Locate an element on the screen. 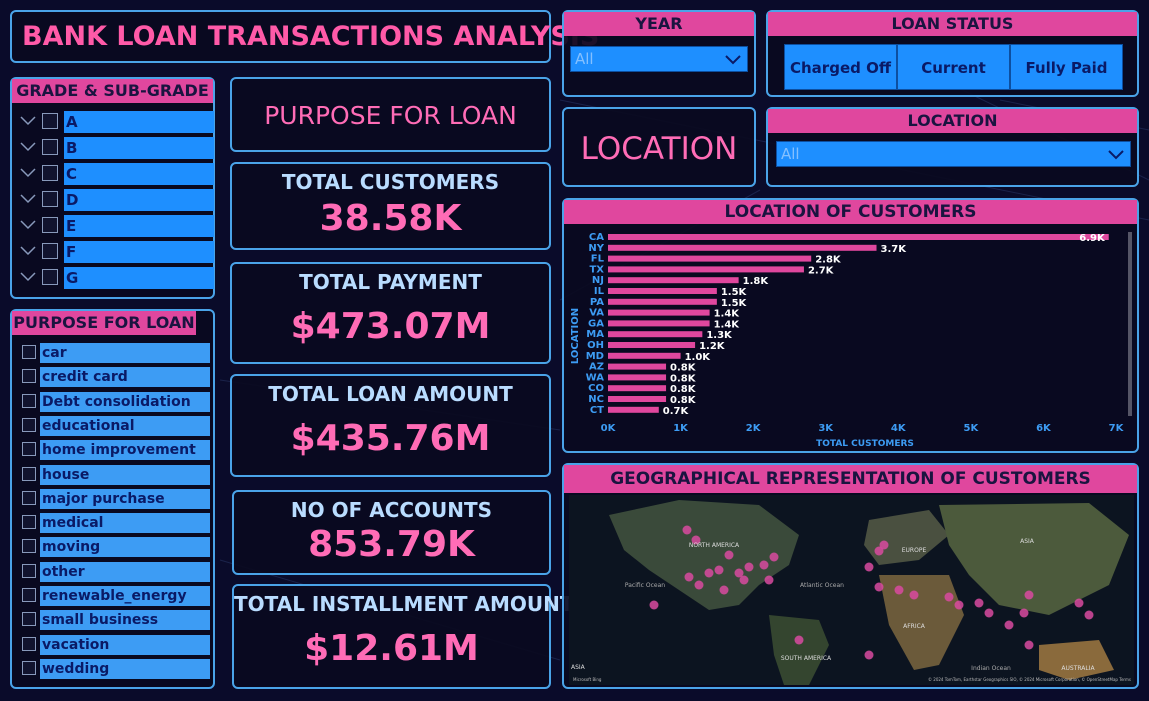 The width and height of the screenshot is (1149, 701). purpose-item: vacation is located at coordinates (117, 644).